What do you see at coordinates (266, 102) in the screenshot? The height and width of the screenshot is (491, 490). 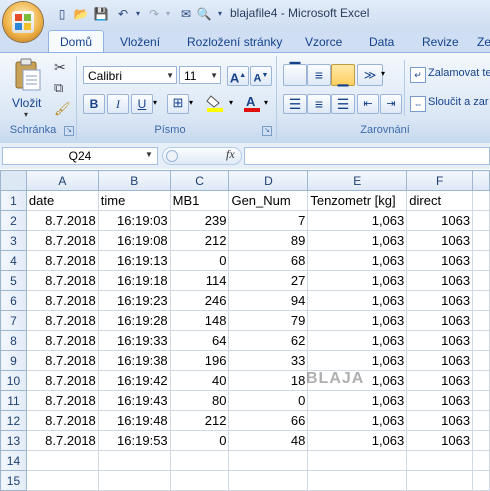 I see `font-color-dropdown-icon: ▾` at bounding box center [266, 102].